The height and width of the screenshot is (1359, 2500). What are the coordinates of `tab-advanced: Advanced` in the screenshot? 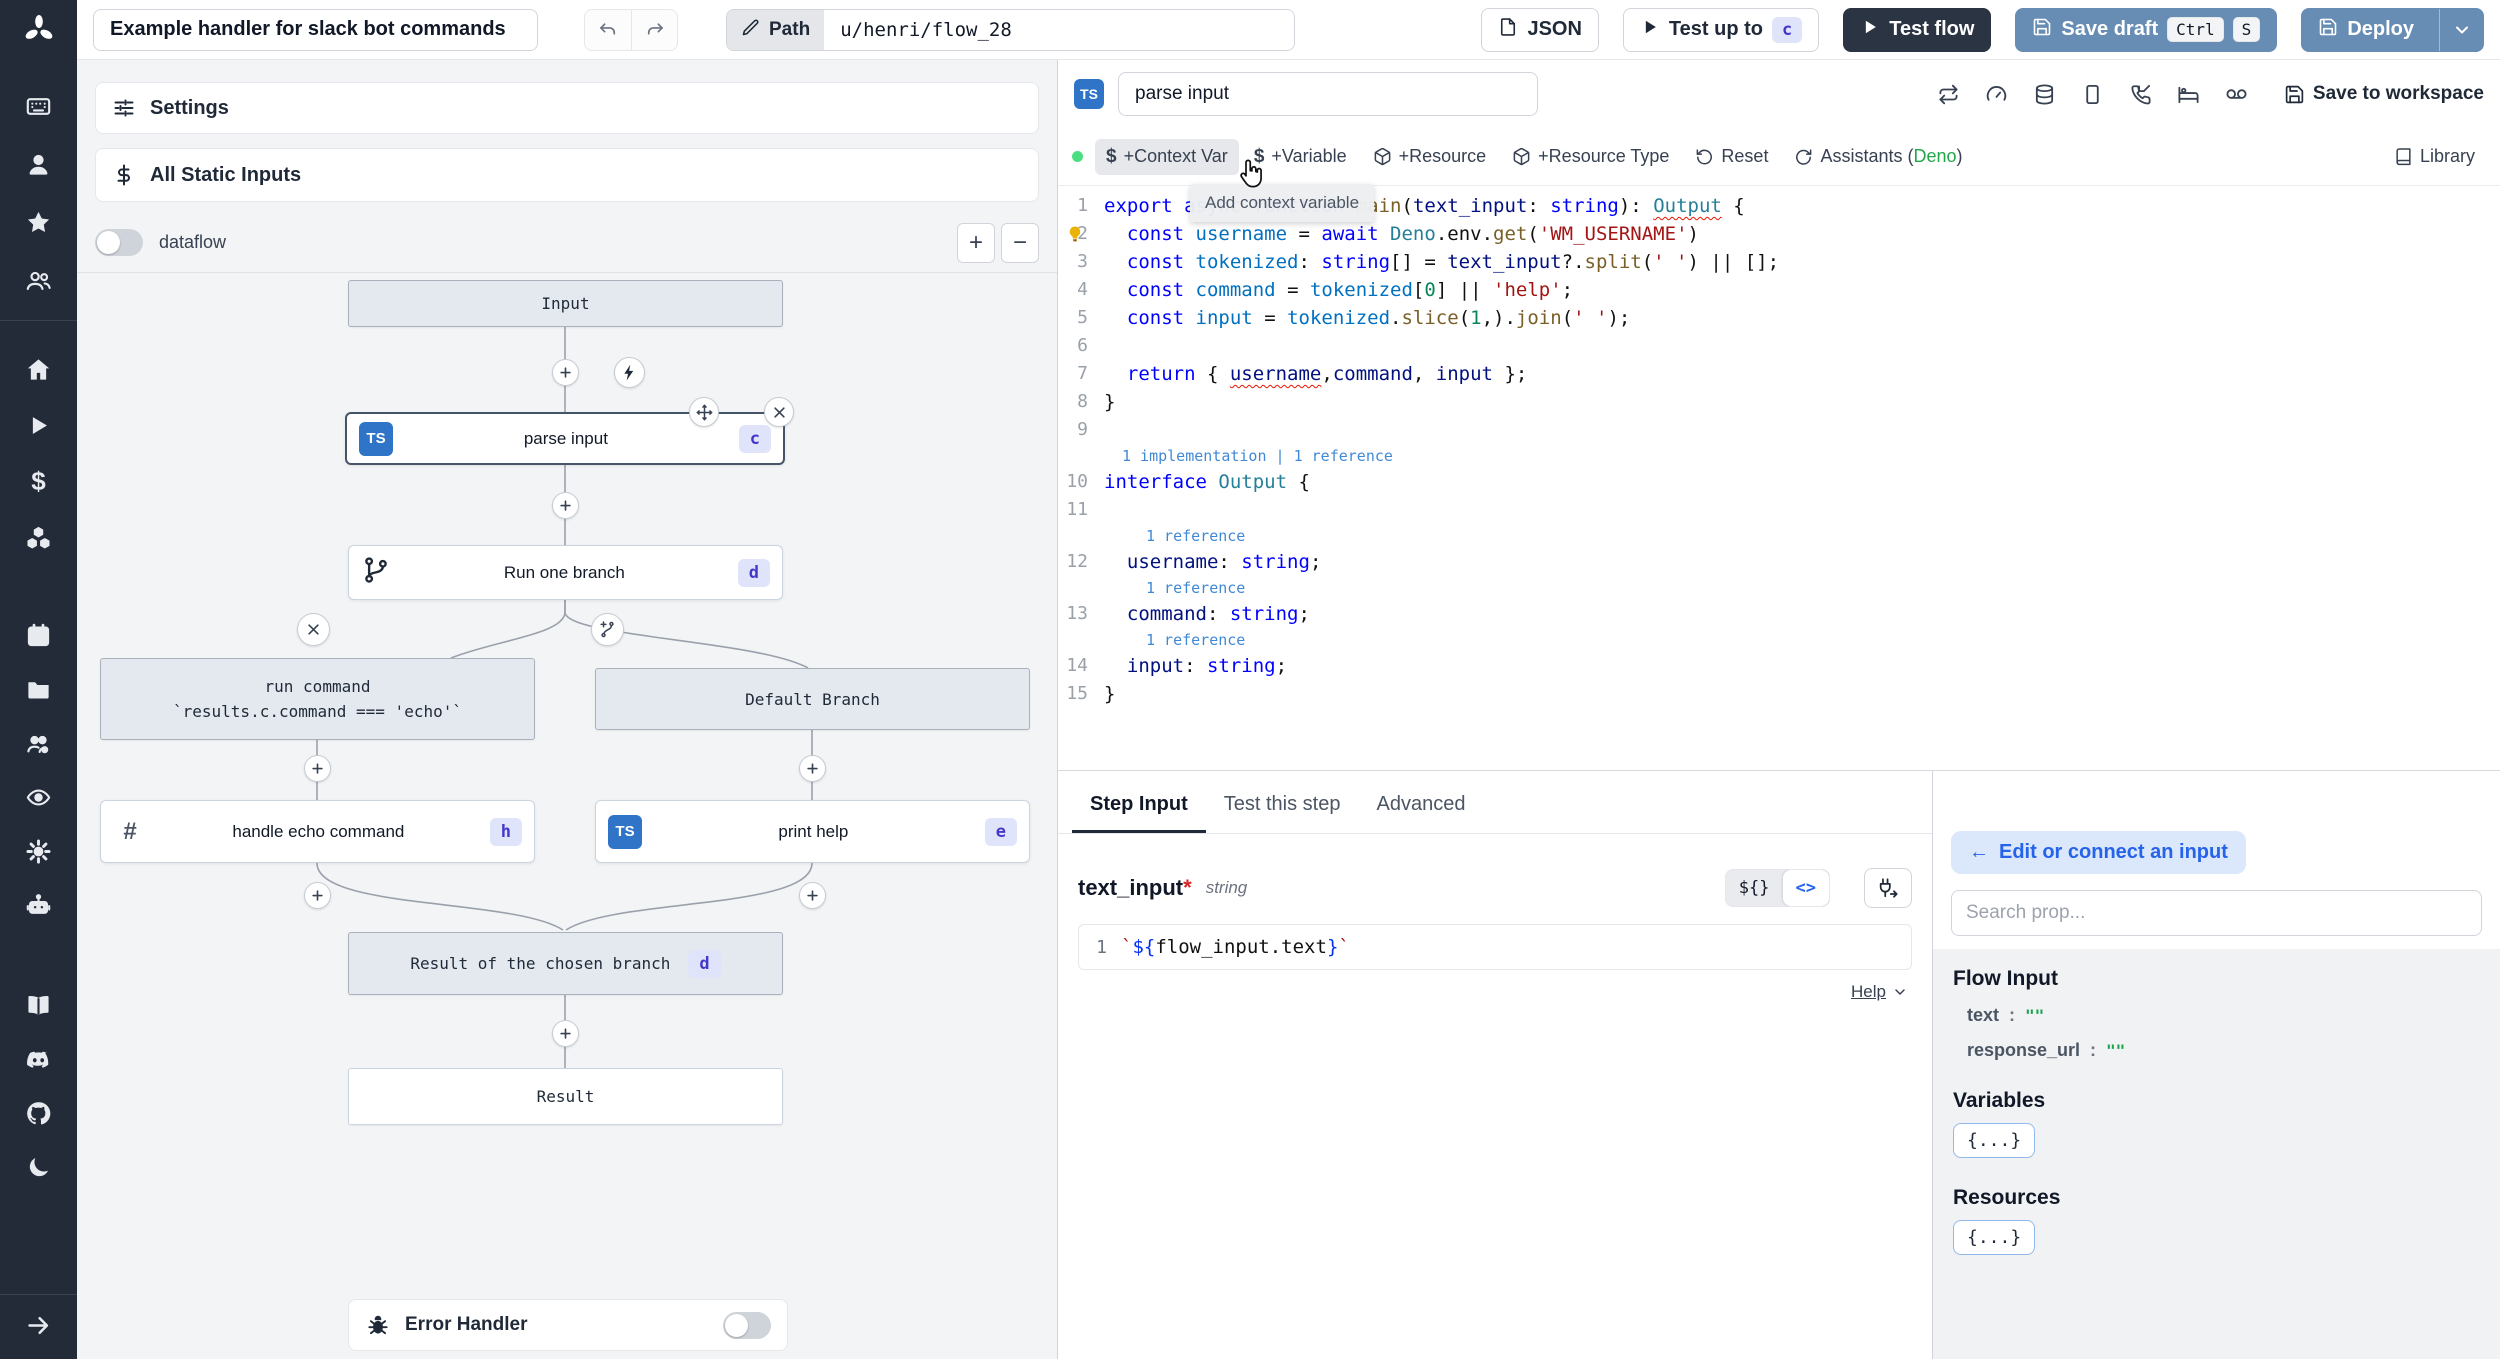 It's located at (1420, 809).